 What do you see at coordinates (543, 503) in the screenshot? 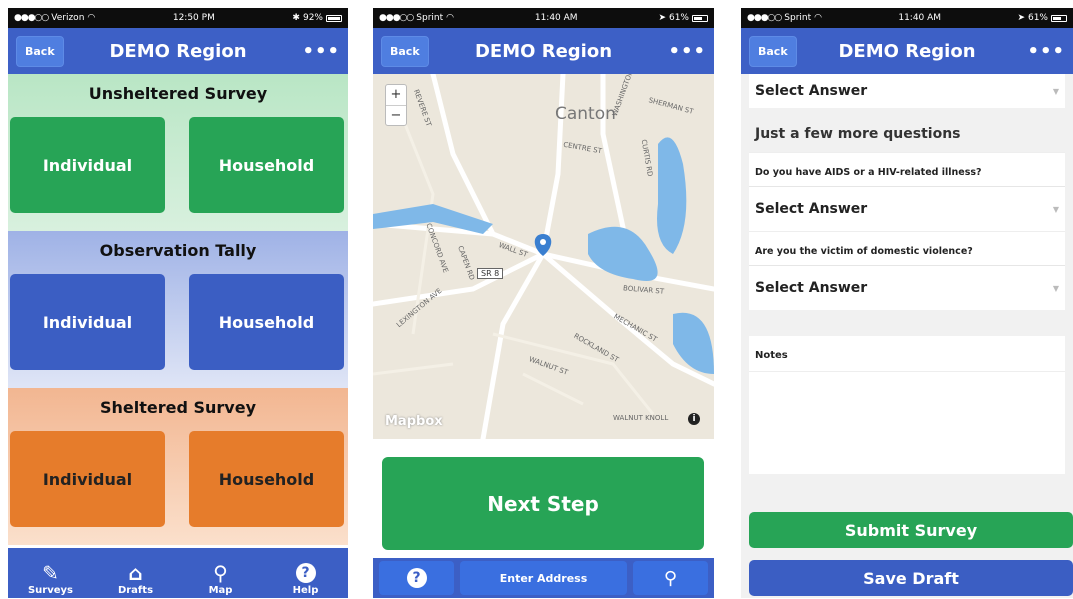
I see `next-step-button: Next Step` at bounding box center [543, 503].